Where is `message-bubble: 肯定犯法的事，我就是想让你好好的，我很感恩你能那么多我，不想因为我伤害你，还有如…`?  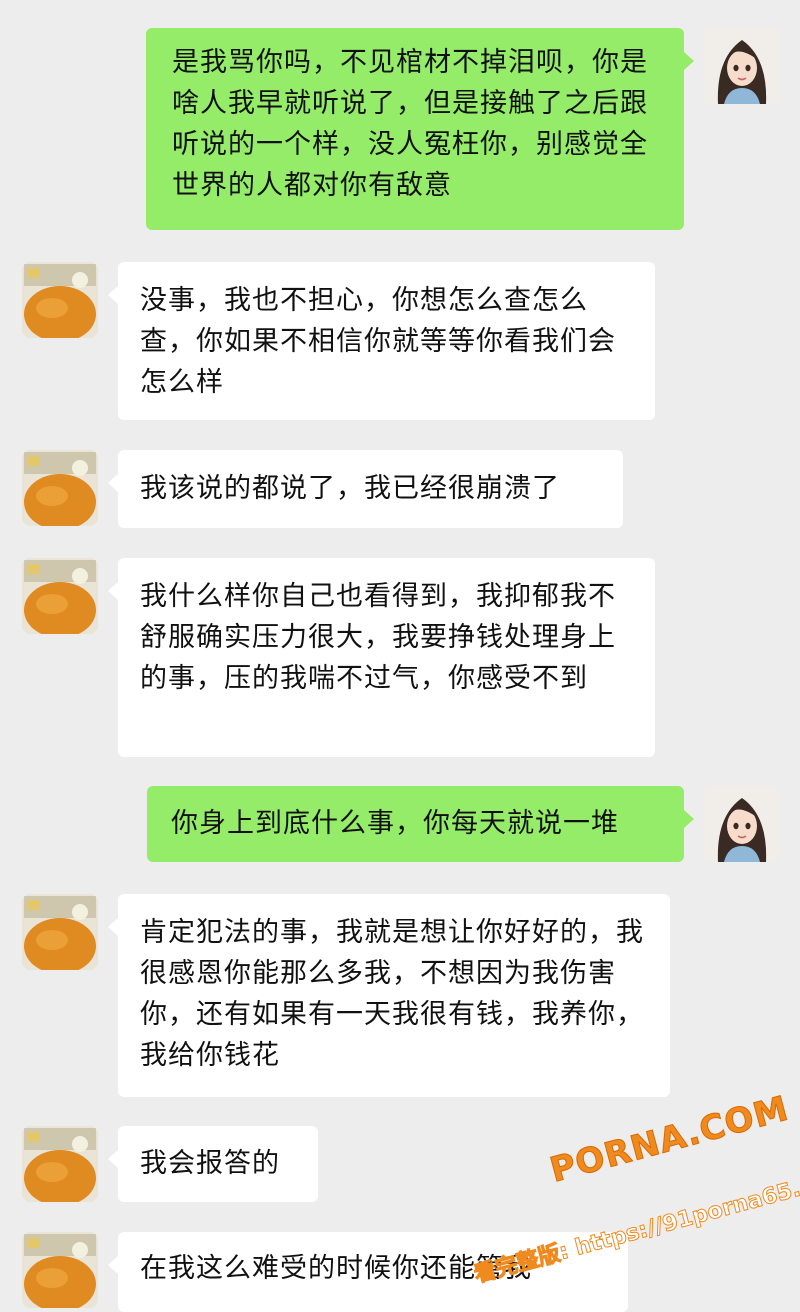 message-bubble: 肯定犯法的事，我就是想让你好好的，我很感恩你能那么多我，不想因为我伤害你，还有如… is located at coordinates (389, 995).